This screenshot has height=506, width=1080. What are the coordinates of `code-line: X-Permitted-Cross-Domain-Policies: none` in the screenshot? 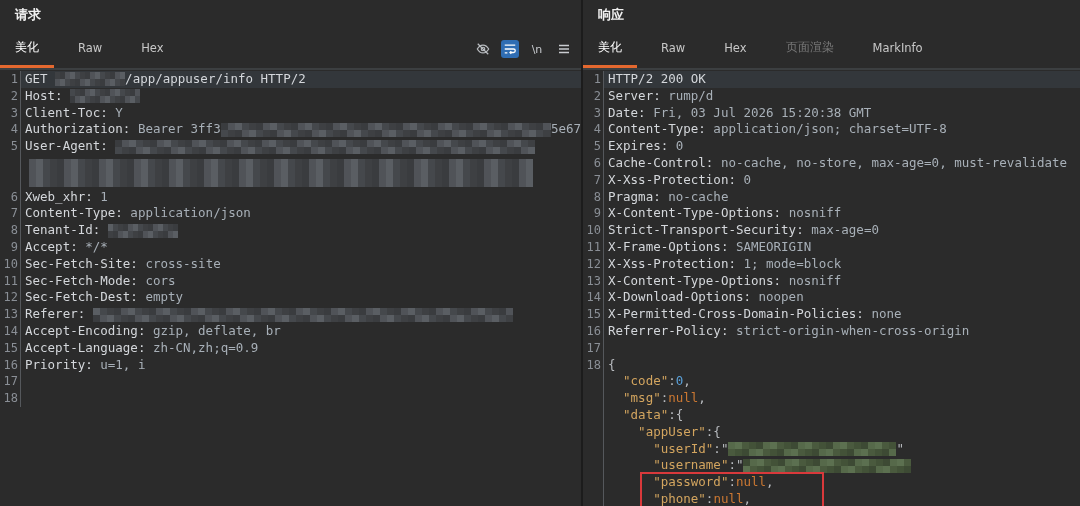 It's located at (755, 314).